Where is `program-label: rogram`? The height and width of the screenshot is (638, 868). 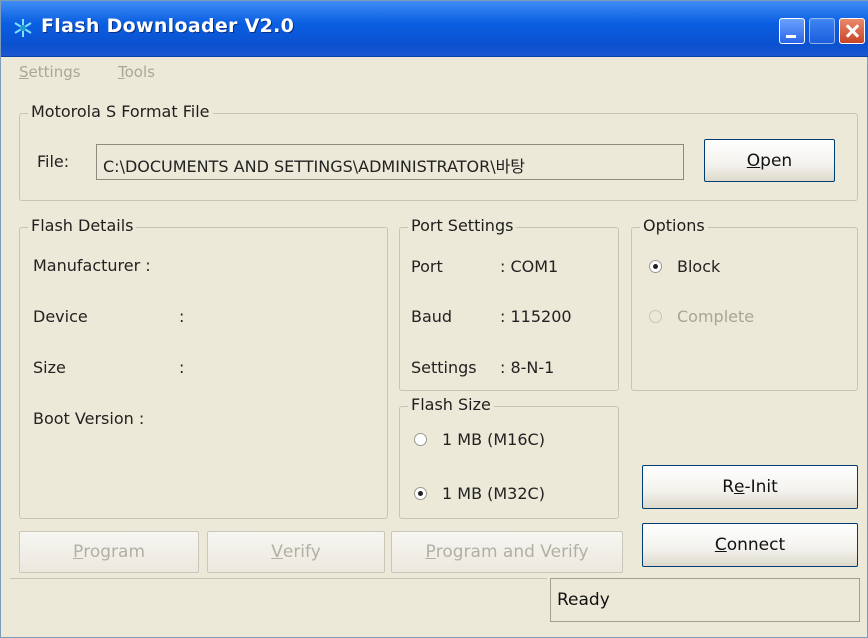
program-label: rogram is located at coordinates (114, 552).